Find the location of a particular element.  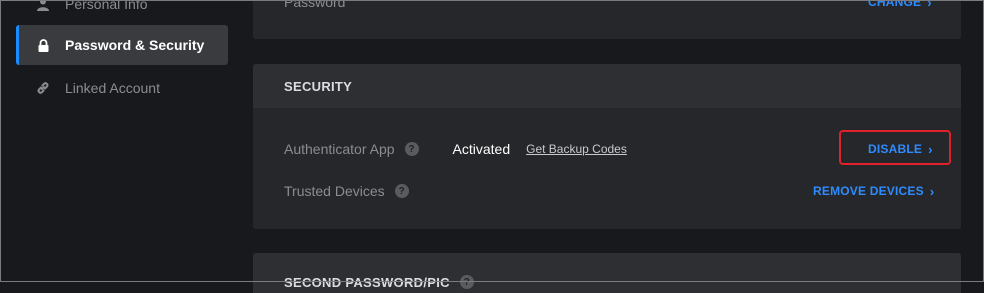

sidebar-item-personal-info: Personal Info is located at coordinates (122, 12).